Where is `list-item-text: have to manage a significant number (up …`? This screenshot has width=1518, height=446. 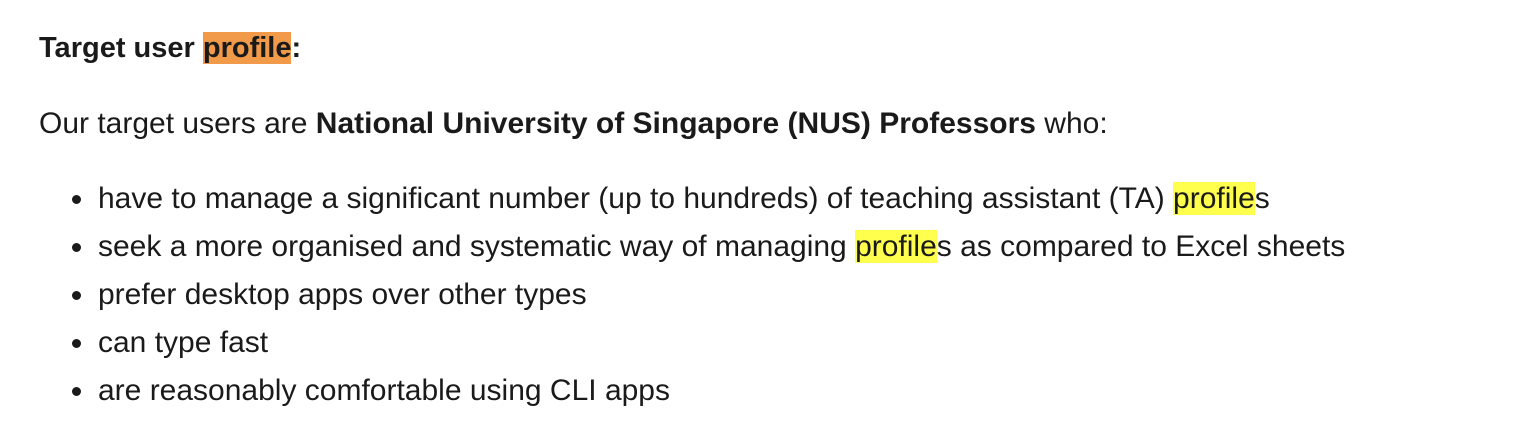 list-item-text: have to manage a significant number (up … is located at coordinates (636, 198).